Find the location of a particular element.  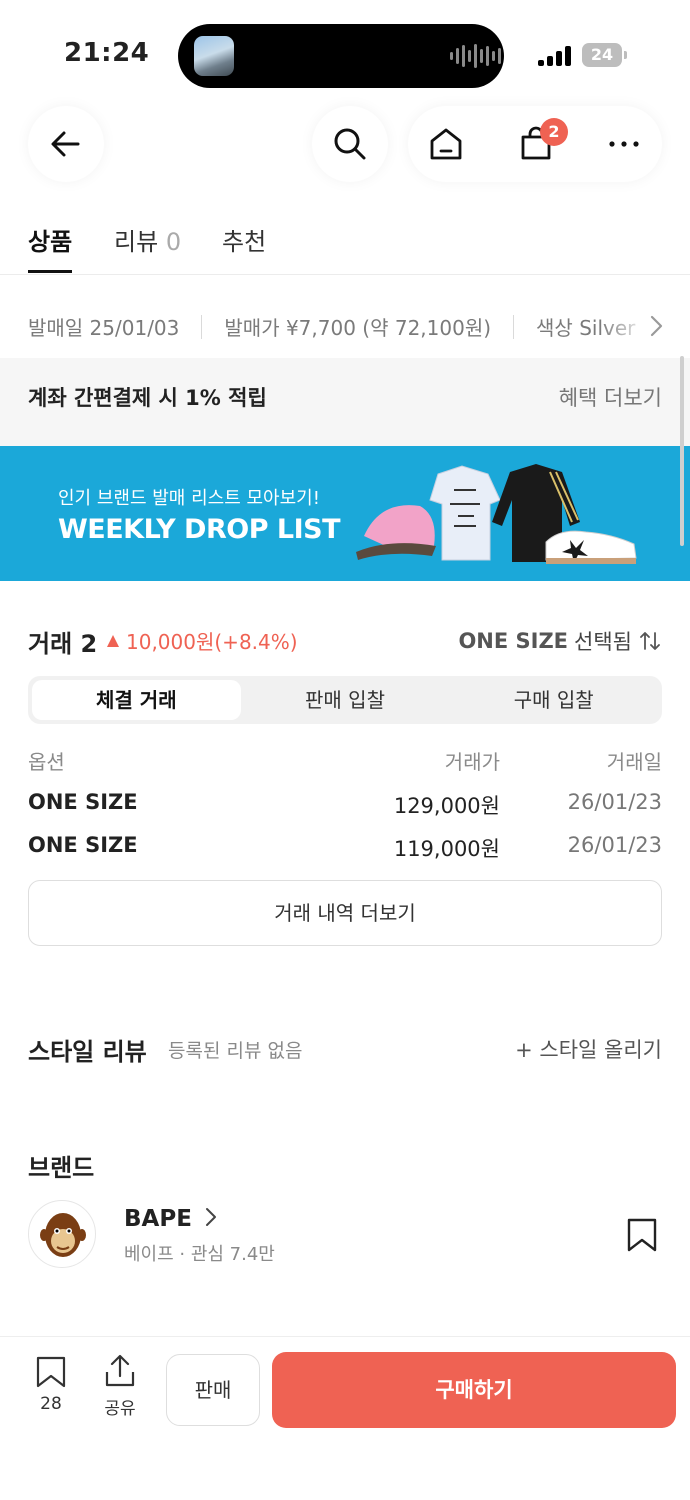

search-button is located at coordinates (350, 144).